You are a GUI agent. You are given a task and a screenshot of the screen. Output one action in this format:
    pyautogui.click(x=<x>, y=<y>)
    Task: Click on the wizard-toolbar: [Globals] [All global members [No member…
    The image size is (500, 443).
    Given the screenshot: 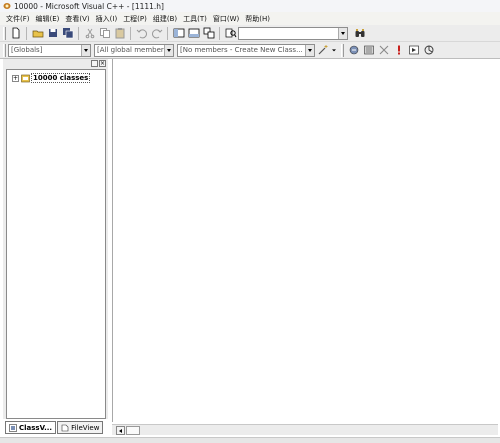 What is the action you would take?
    pyautogui.click(x=250, y=50)
    